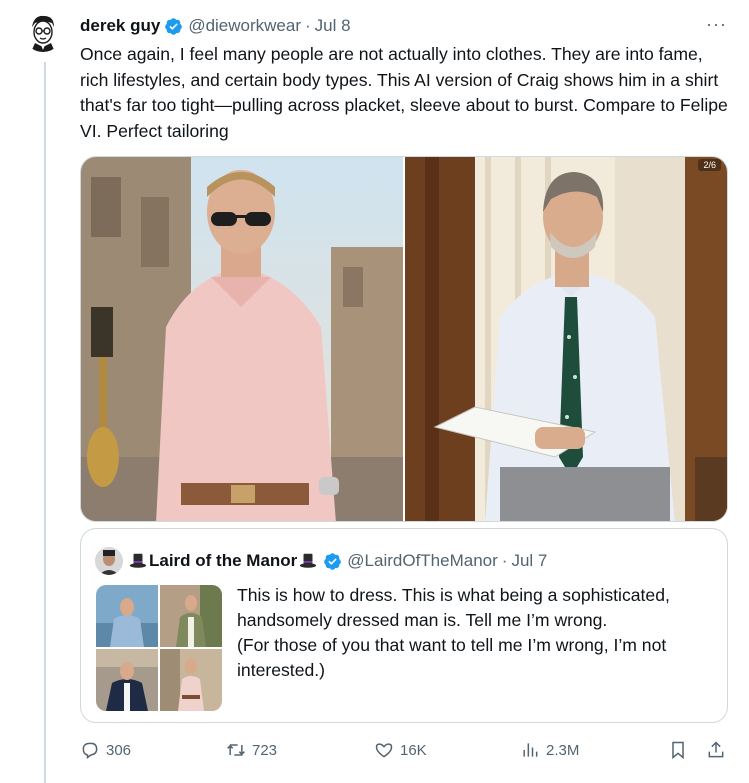  I want to click on repost-count: 723, so click(265, 750).